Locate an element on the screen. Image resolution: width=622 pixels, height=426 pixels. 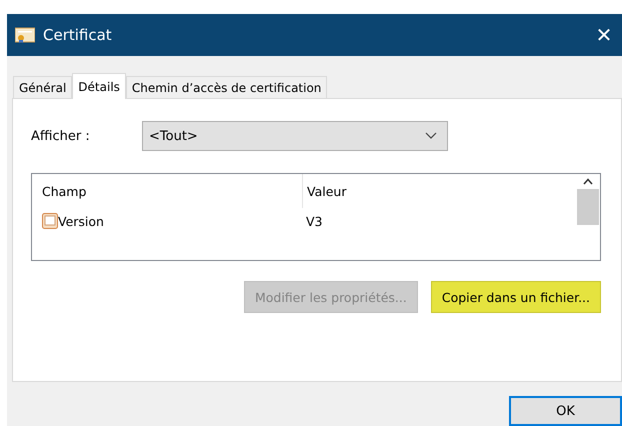
table-cell: Version is located at coordinates (167, 221).